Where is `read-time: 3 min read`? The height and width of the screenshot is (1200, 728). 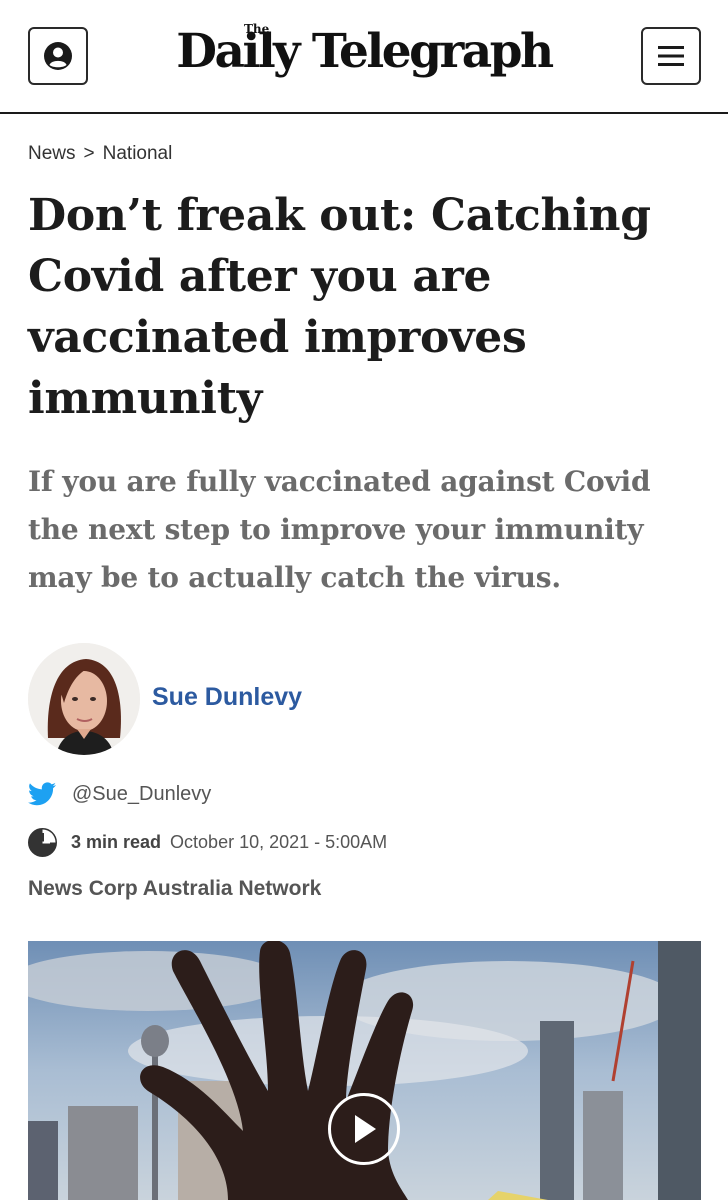
read-time: 3 min read is located at coordinates (116, 842).